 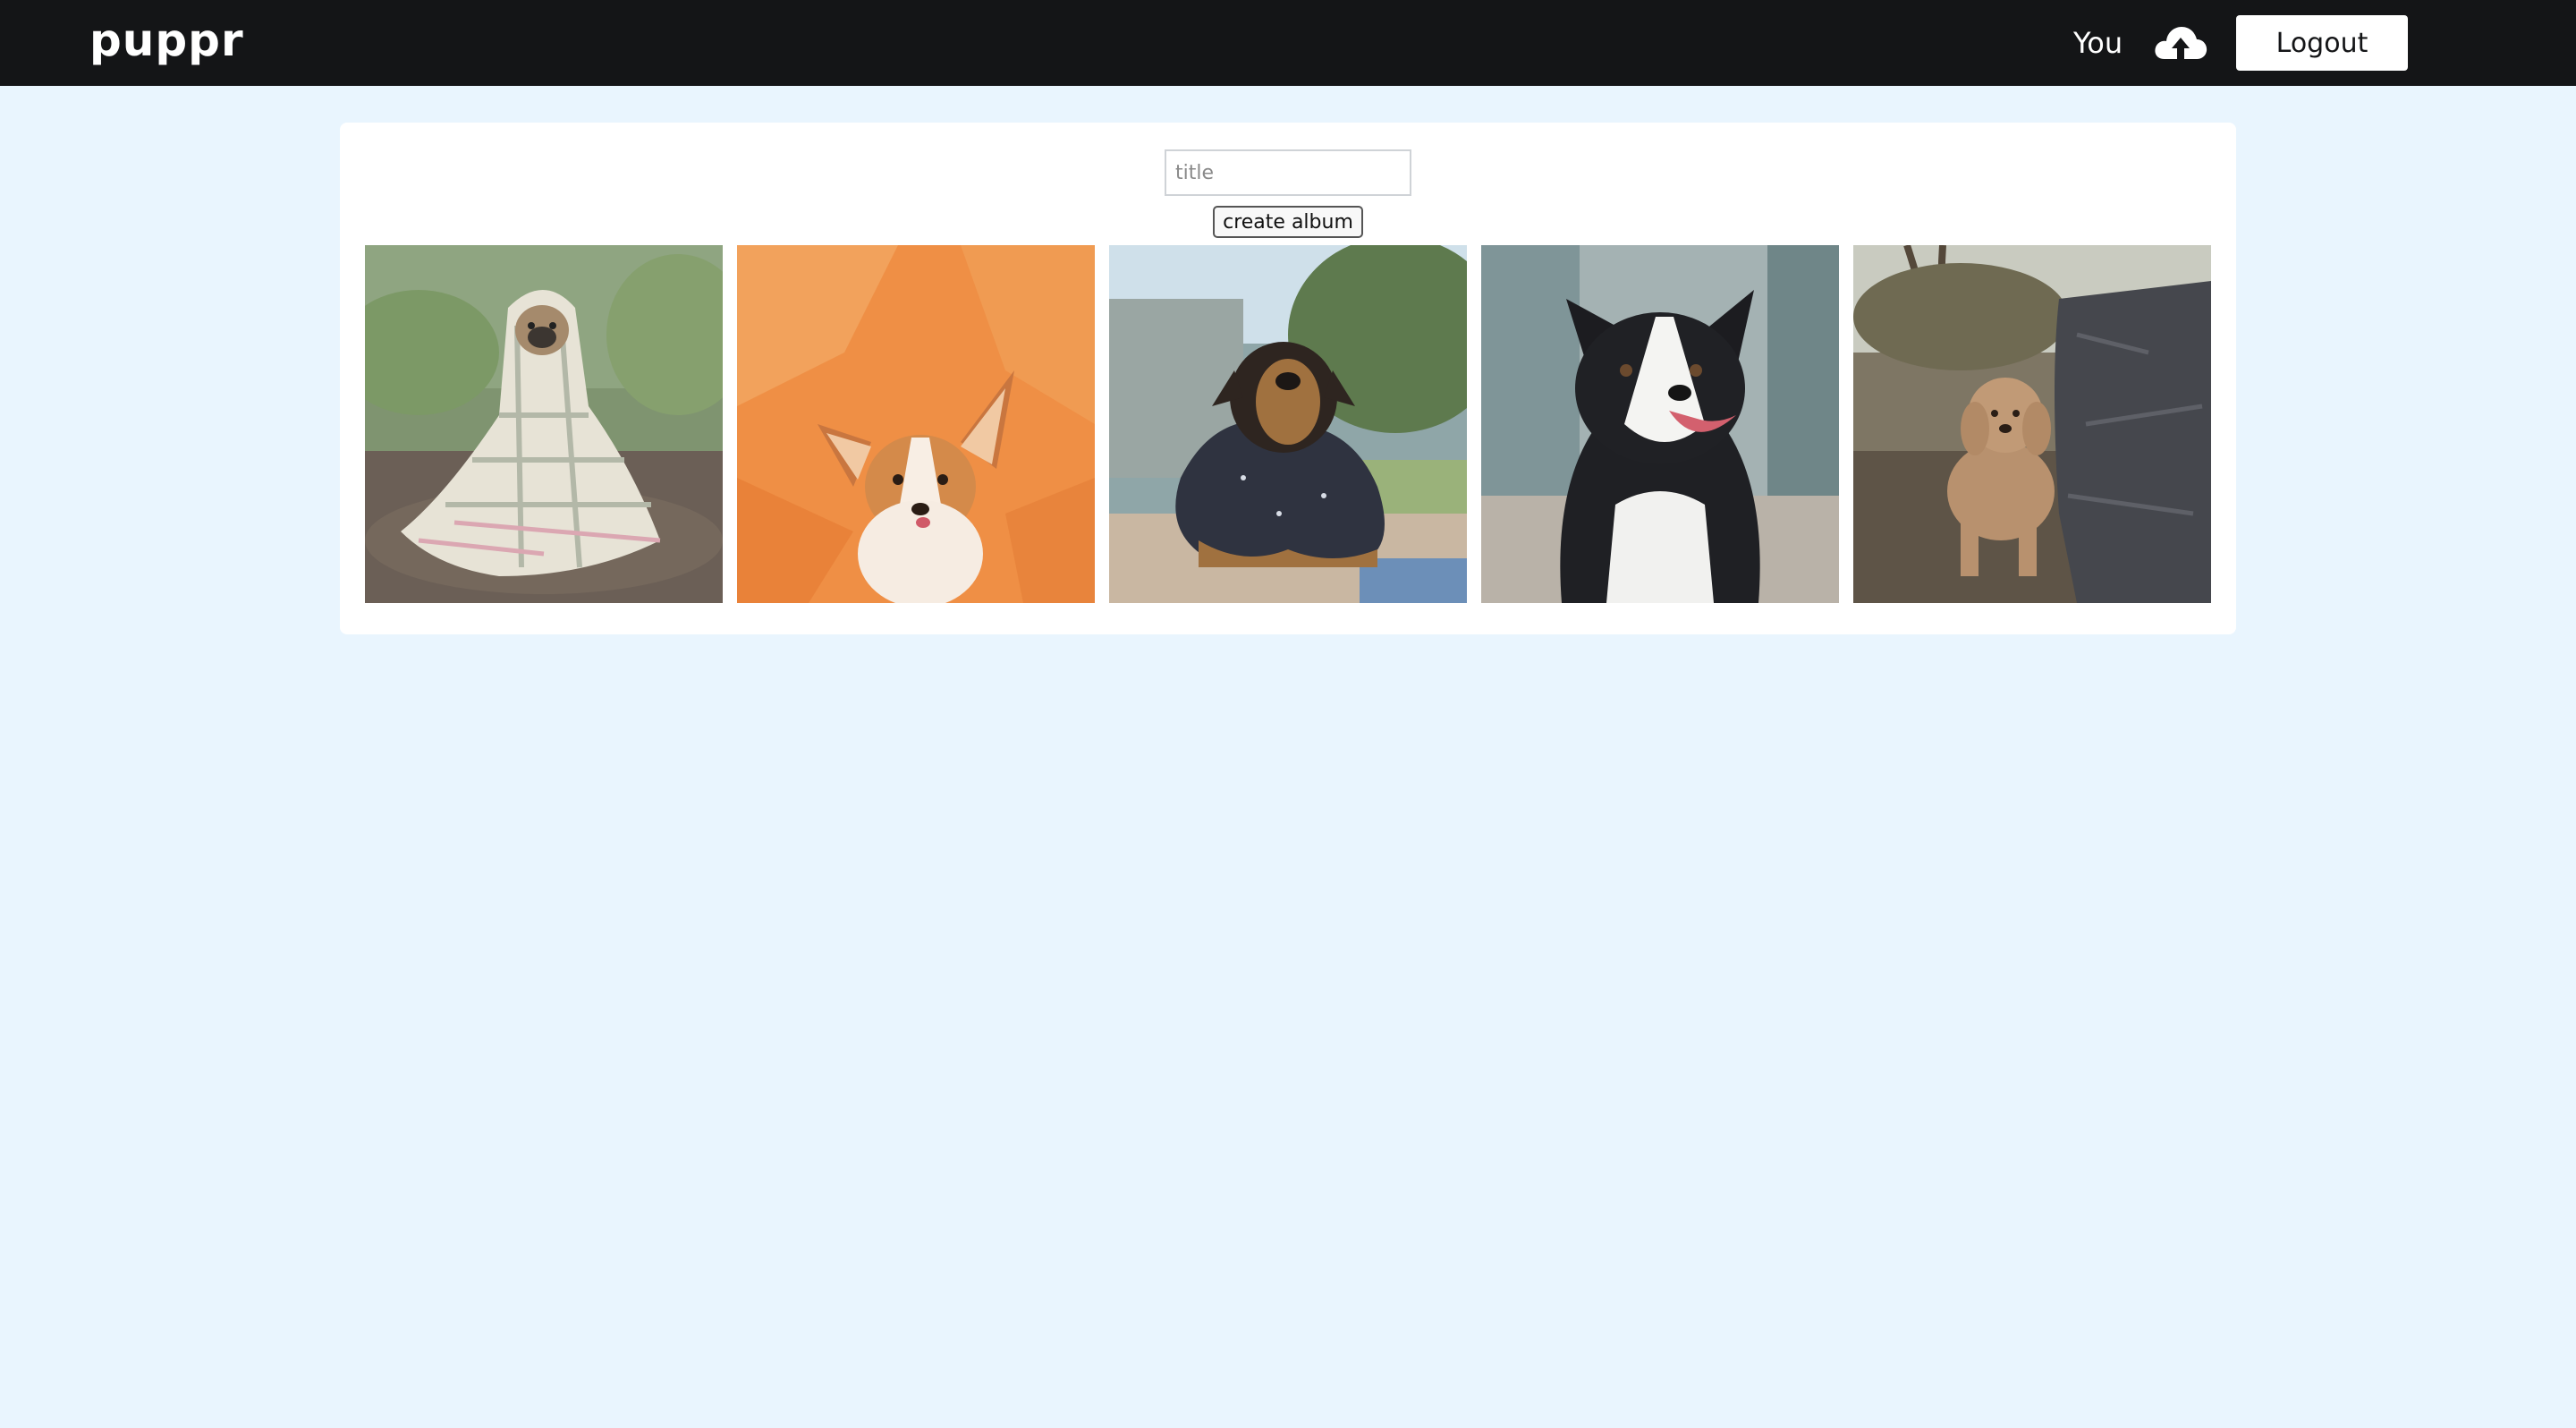 I want to click on photo-pug-blanket, so click(x=544, y=424).